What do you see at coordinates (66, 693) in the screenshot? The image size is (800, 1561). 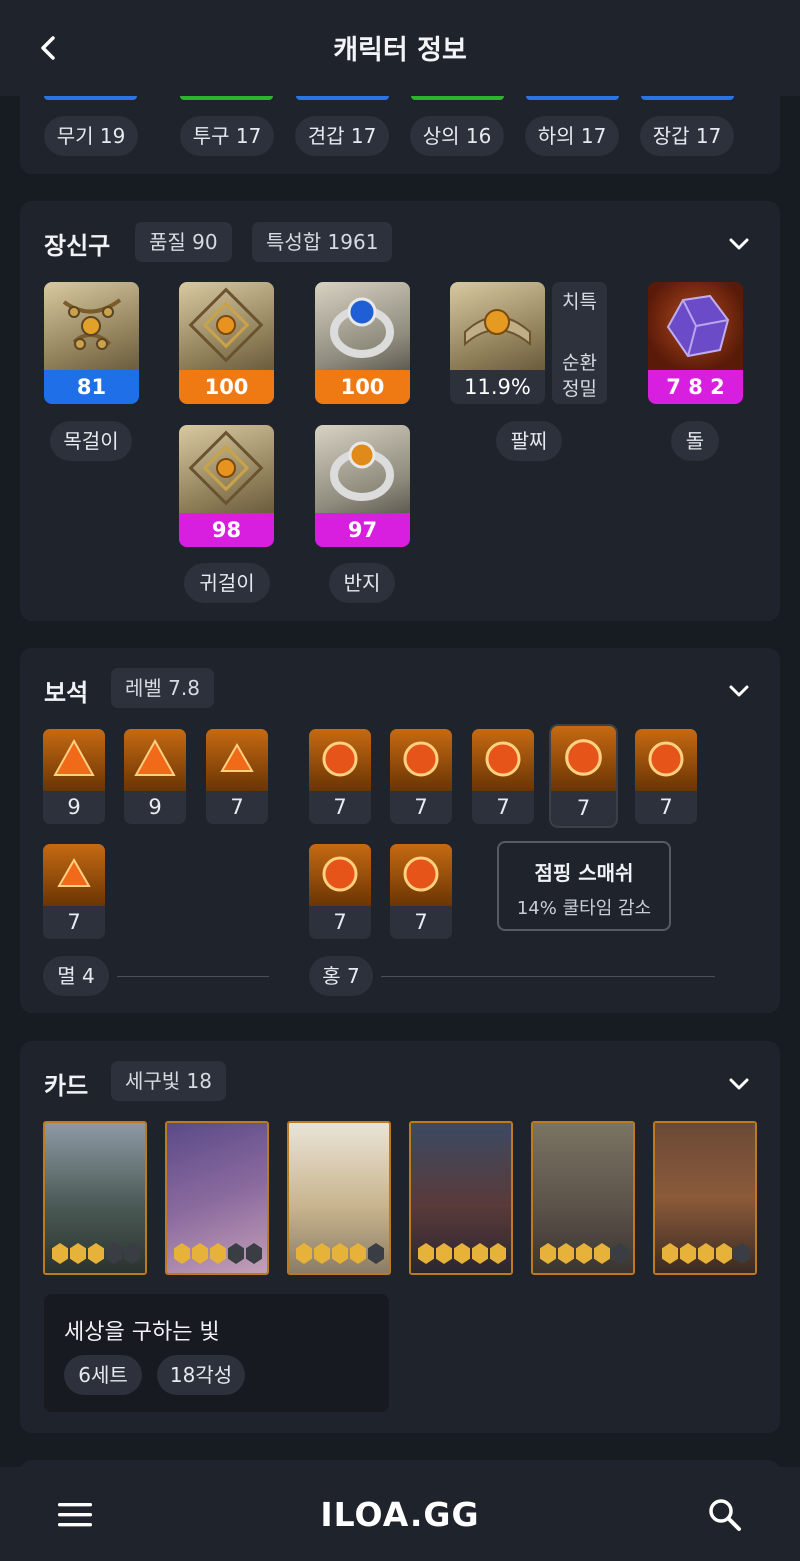 I see `gems-title: 보석` at bounding box center [66, 693].